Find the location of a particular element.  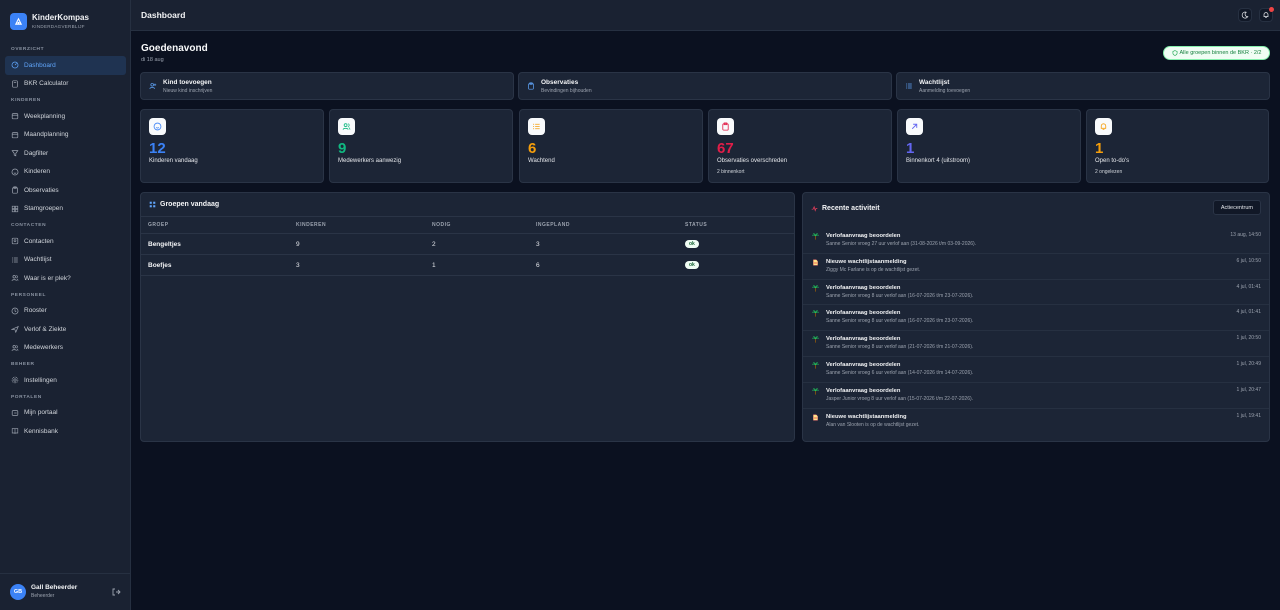

sidebar-item-label: Instellingen is located at coordinates (40, 380).